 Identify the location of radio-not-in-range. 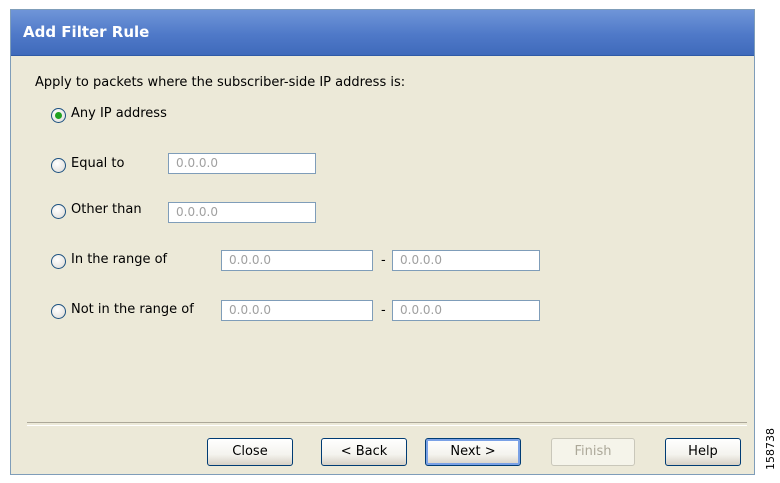
(58, 311).